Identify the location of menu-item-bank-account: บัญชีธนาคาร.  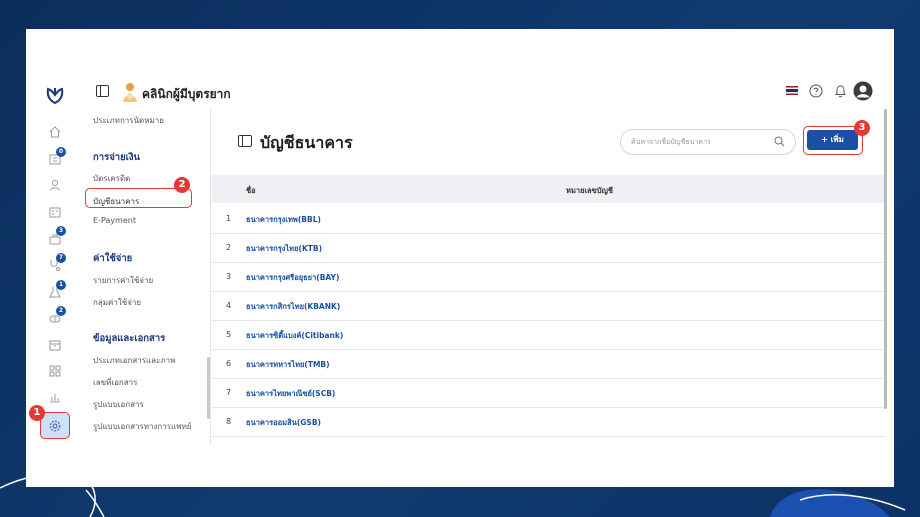
(116, 201).